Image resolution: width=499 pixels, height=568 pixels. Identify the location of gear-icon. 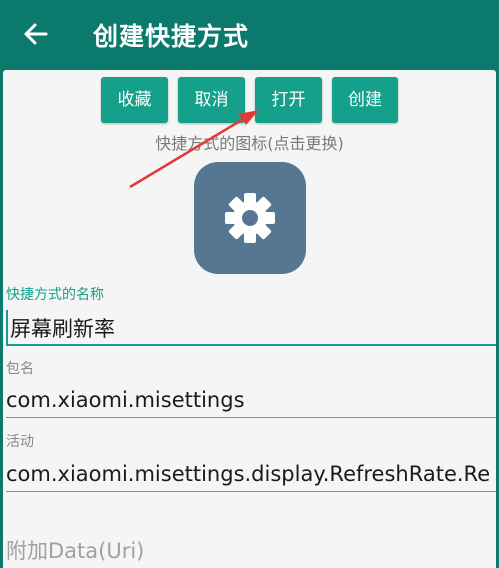
(250, 218).